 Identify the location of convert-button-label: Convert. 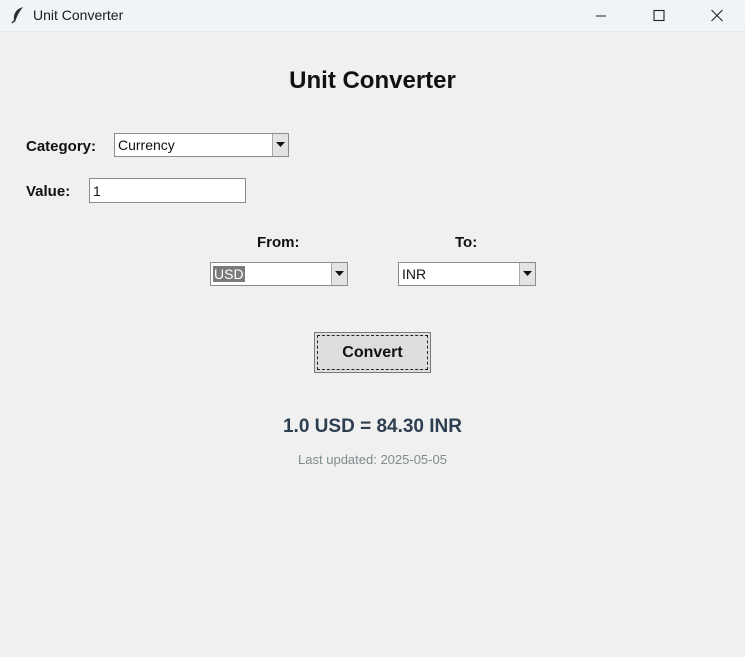
(372, 352).